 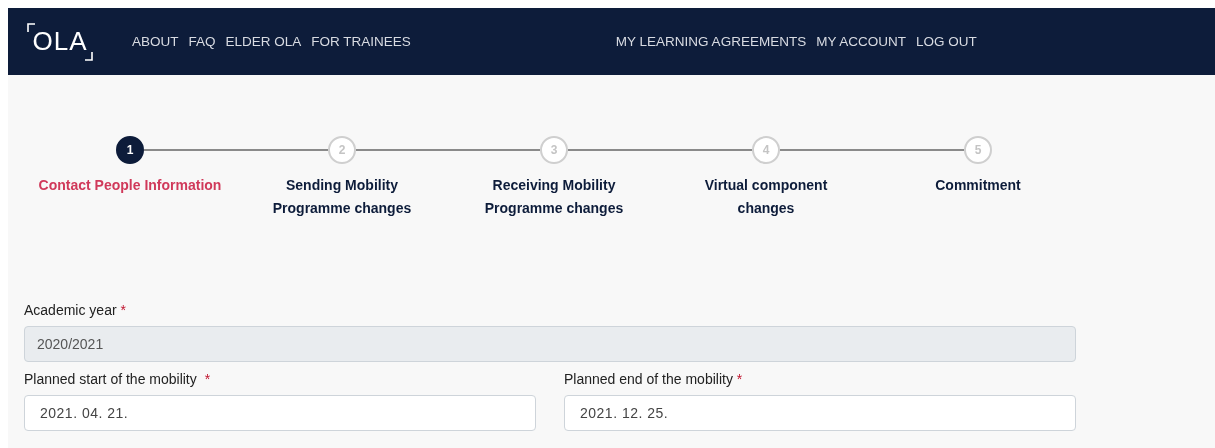 I want to click on nav-link: ABOUT, so click(x=155, y=41).